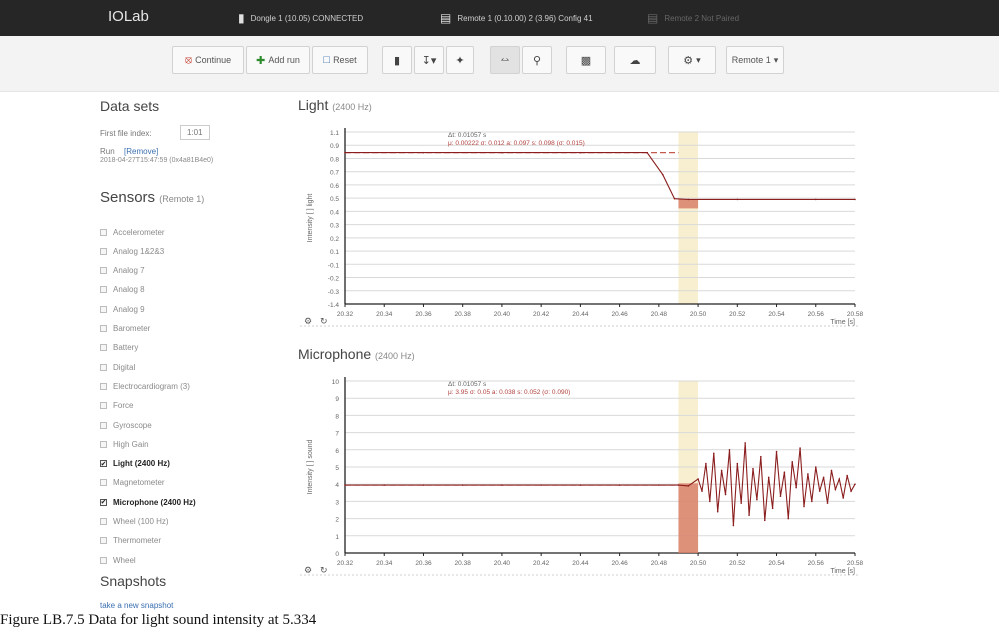 The width and height of the screenshot is (999, 634). Describe the element at coordinates (116, 406) in the screenshot. I see `sensor-item: Force` at that location.